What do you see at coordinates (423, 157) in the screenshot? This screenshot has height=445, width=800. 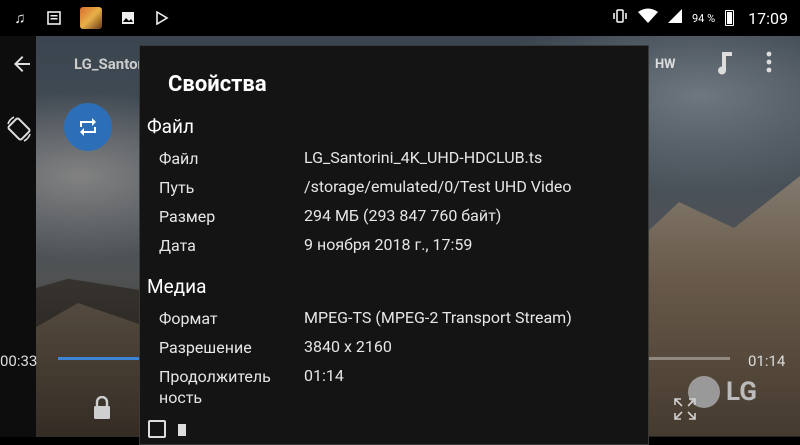 I see `property-value: LG_Santorini_4K_UHD-HDCLUB.ts` at bounding box center [423, 157].